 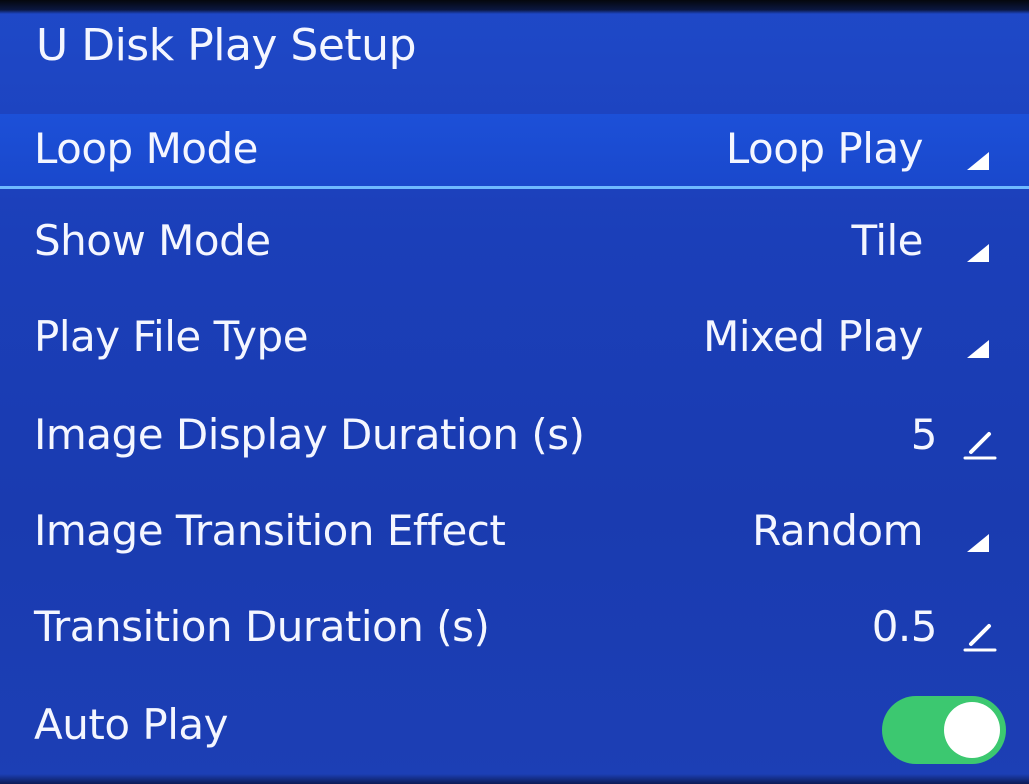 I want to click on setting-row-image-transition-effect: Image Transition Effect Random, so click(x=514, y=532).